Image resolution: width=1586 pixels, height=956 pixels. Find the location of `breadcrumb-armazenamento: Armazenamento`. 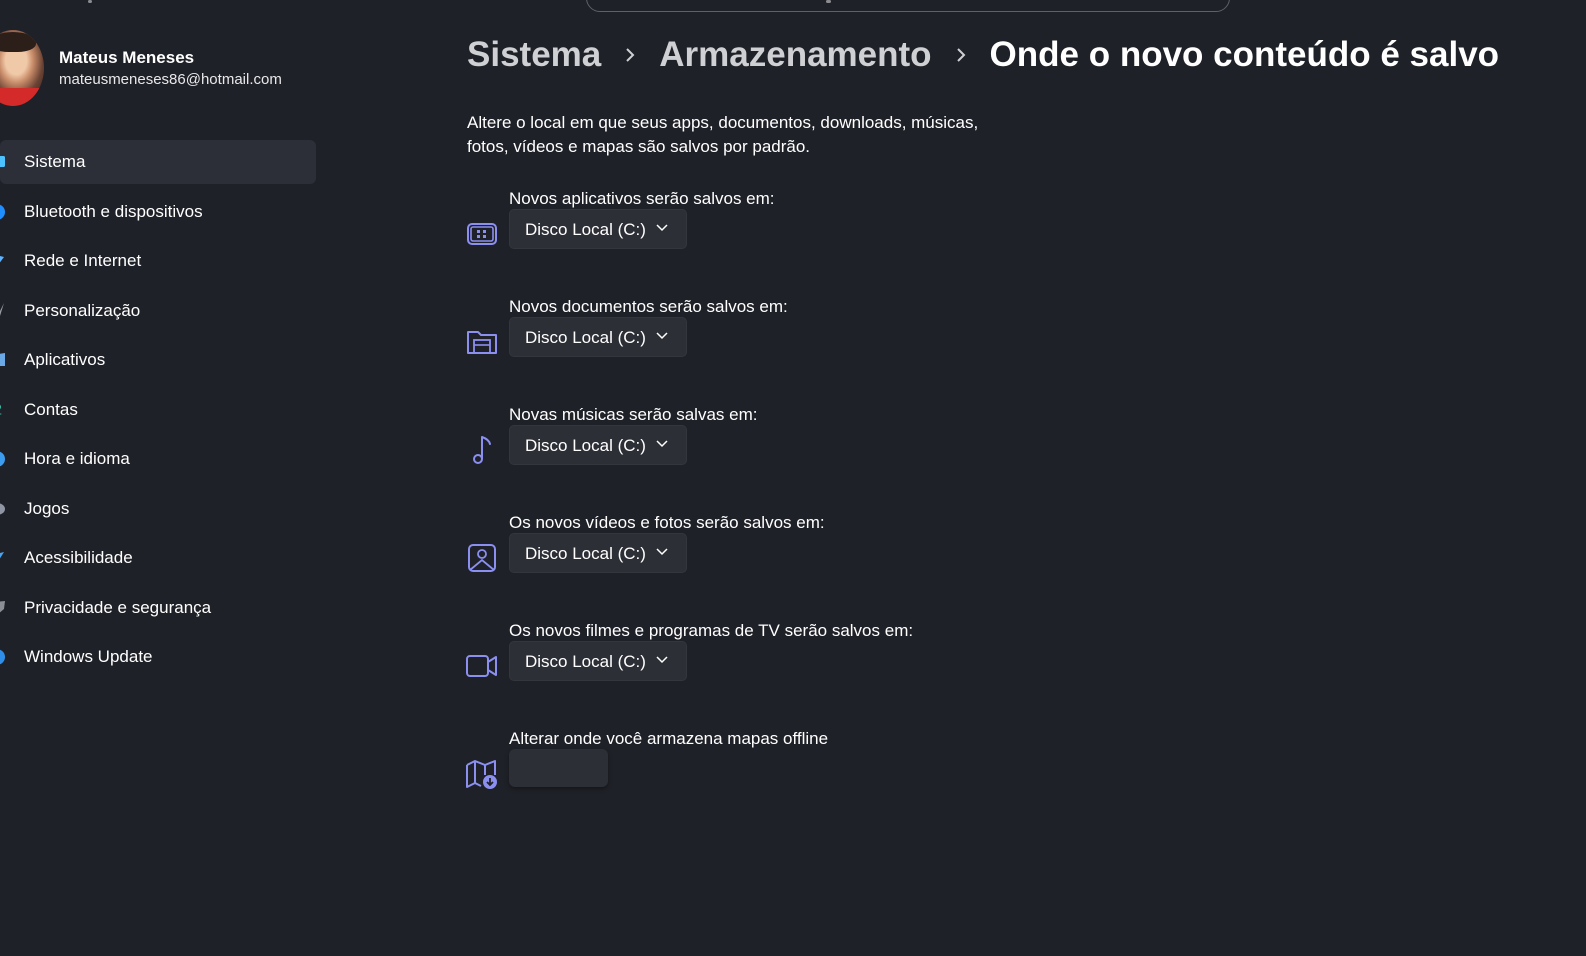

breadcrumb-armazenamento: Armazenamento is located at coordinates (795, 55).